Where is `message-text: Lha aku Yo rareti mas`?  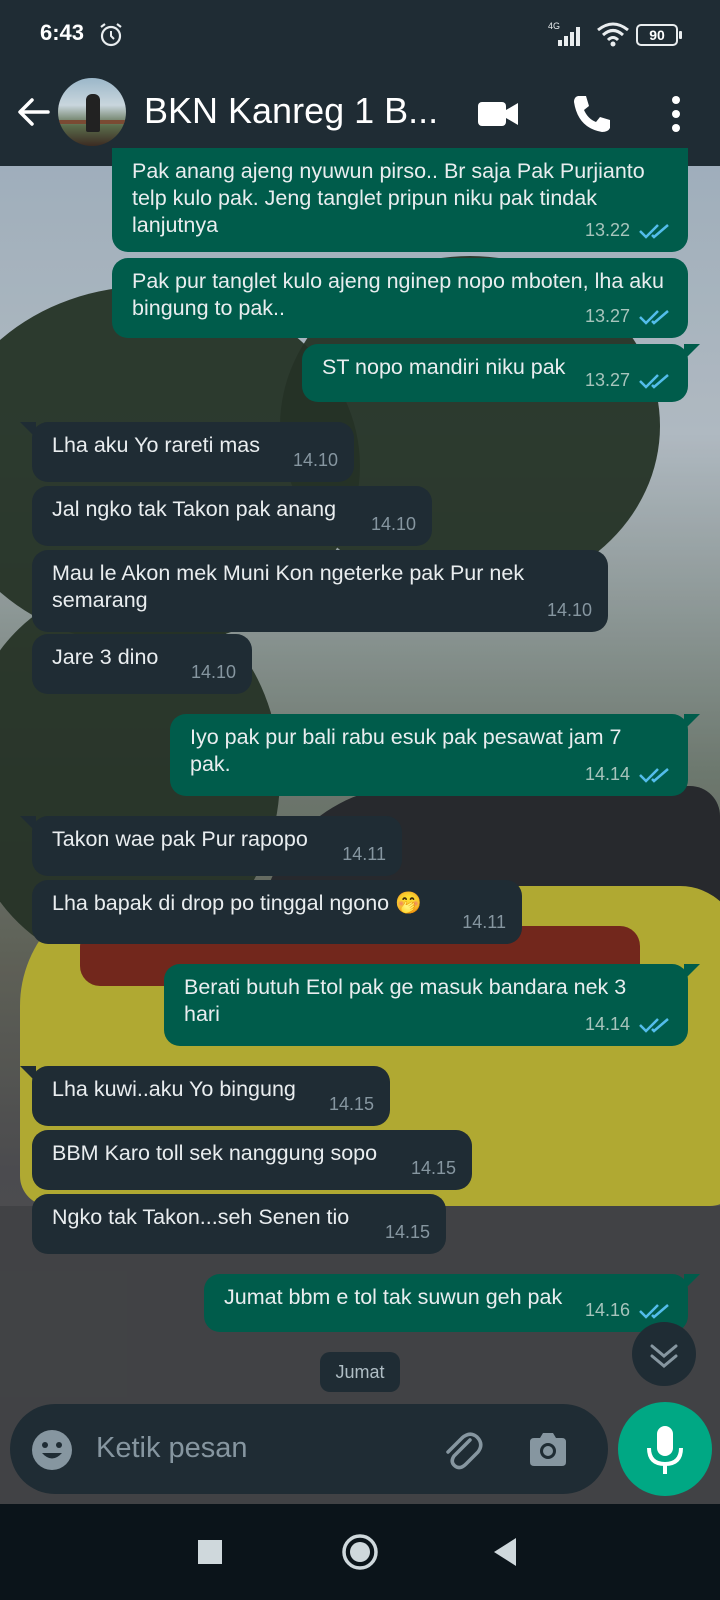
message-text: Lha aku Yo rareti mas is located at coordinates (156, 445).